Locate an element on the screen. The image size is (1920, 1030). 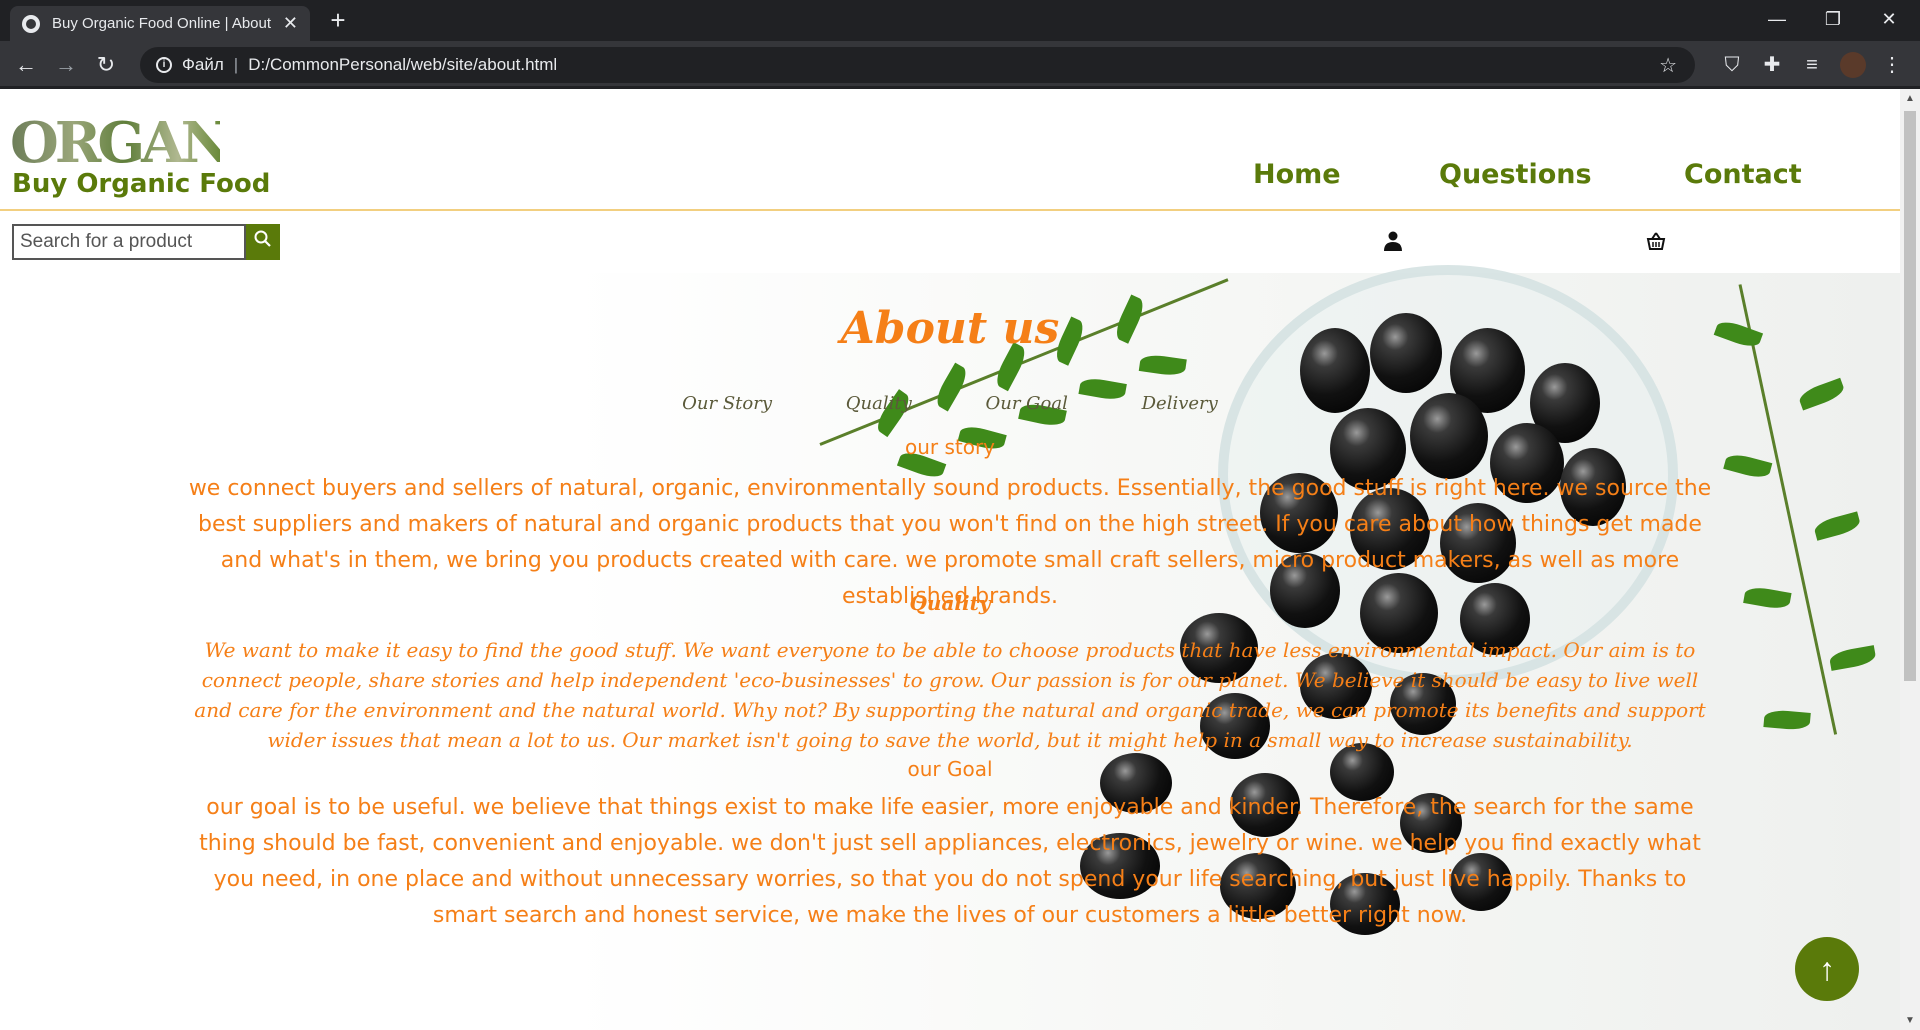
browser-tab: Buy Organic Food Online | About ✕ is located at coordinates (160, 23).